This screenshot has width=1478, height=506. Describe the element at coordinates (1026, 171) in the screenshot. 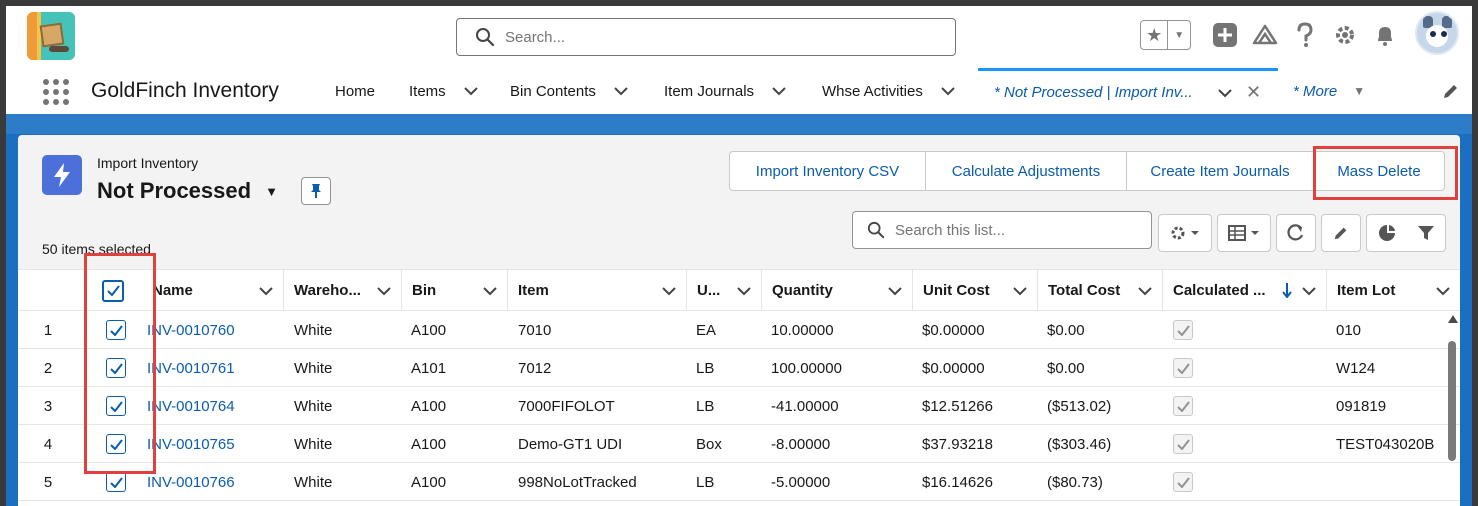

I see `calculate-adjustments-button: Calculate Adjustments` at that location.